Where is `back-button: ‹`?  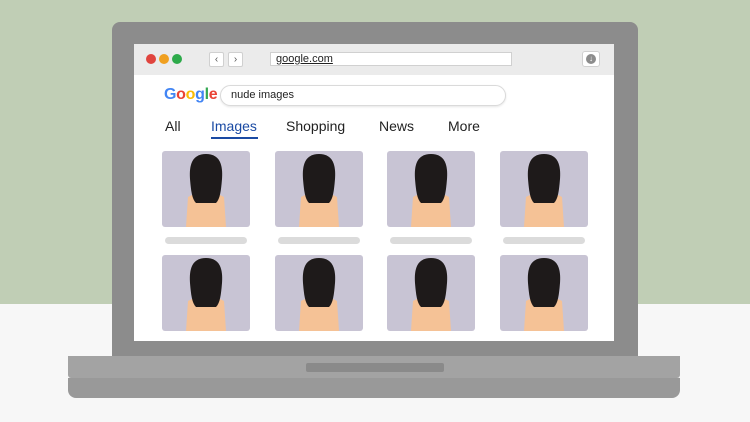 back-button: ‹ is located at coordinates (216, 59).